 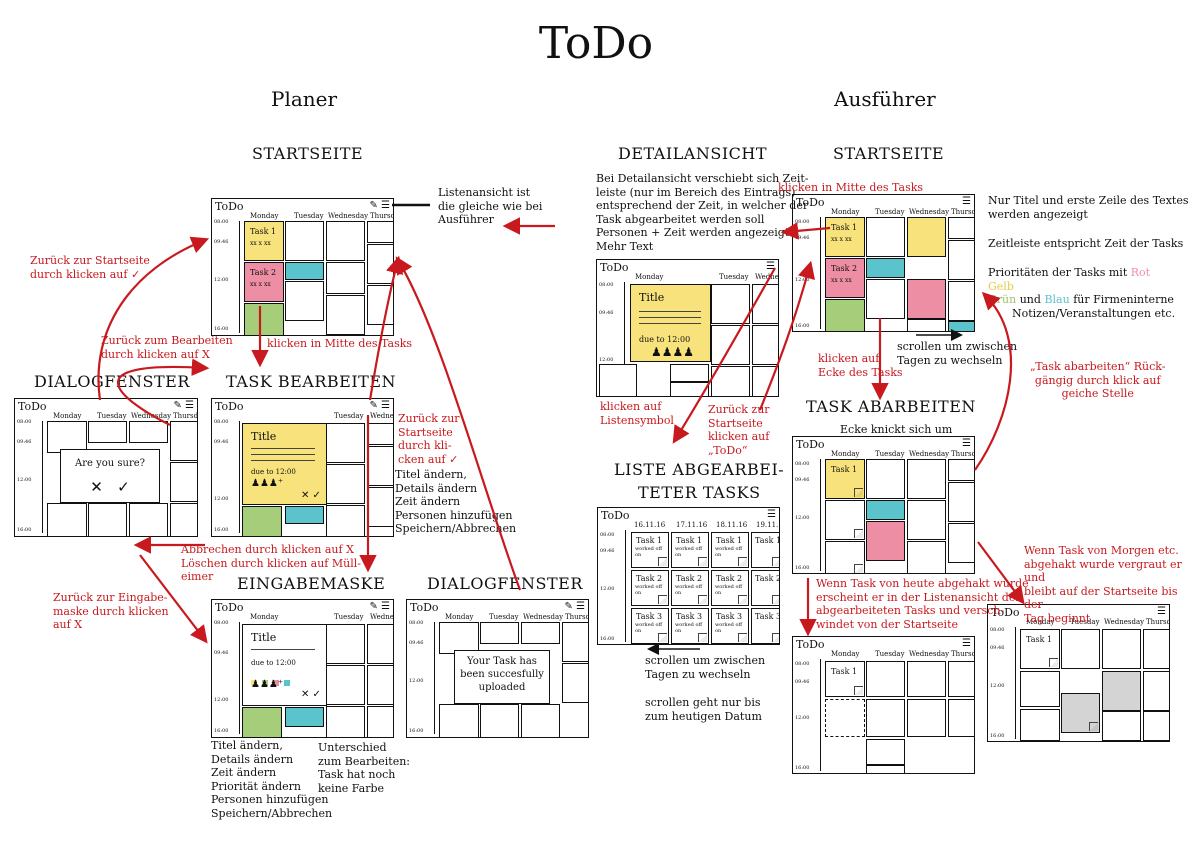 What do you see at coordinates (805, 231) in the screenshot?
I see `arrow-to-detail` at bounding box center [805, 231].